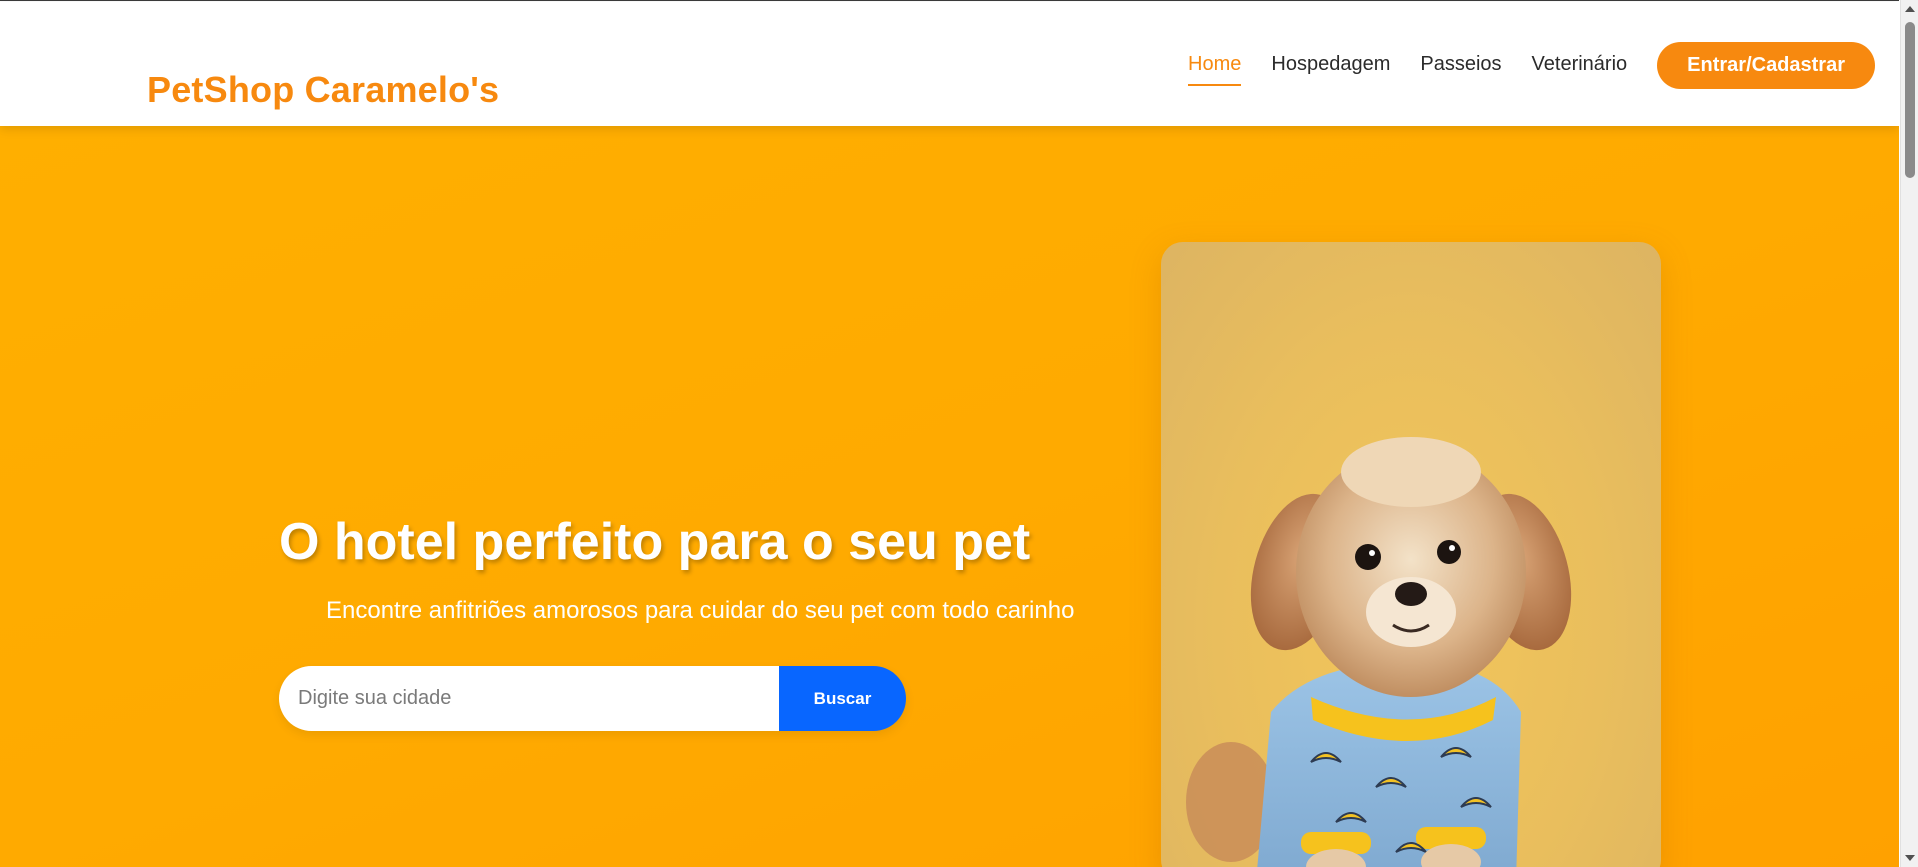  Describe the element at coordinates (1215, 65) in the screenshot. I see `nav-home: Home` at that location.